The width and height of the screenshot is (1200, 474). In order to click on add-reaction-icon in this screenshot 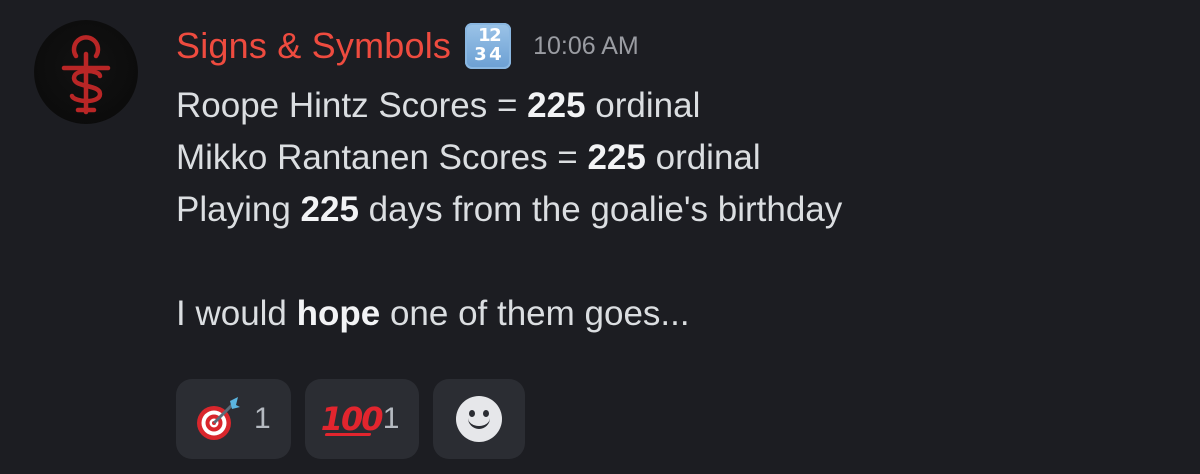, I will do `click(479, 419)`.